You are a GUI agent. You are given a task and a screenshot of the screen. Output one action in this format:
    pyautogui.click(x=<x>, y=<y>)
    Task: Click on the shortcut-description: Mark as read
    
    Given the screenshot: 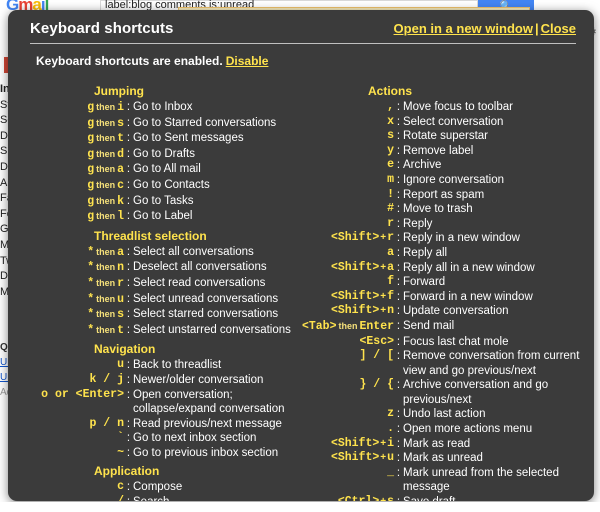 What is the action you would take?
    pyautogui.click(x=437, y=443)
    